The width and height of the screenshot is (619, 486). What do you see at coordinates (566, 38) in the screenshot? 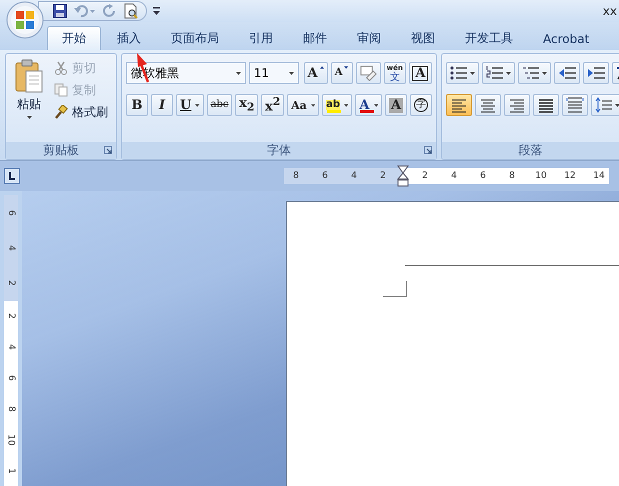
I see `ribbon-tab: Acrobat` at bounding box center [566, 38].